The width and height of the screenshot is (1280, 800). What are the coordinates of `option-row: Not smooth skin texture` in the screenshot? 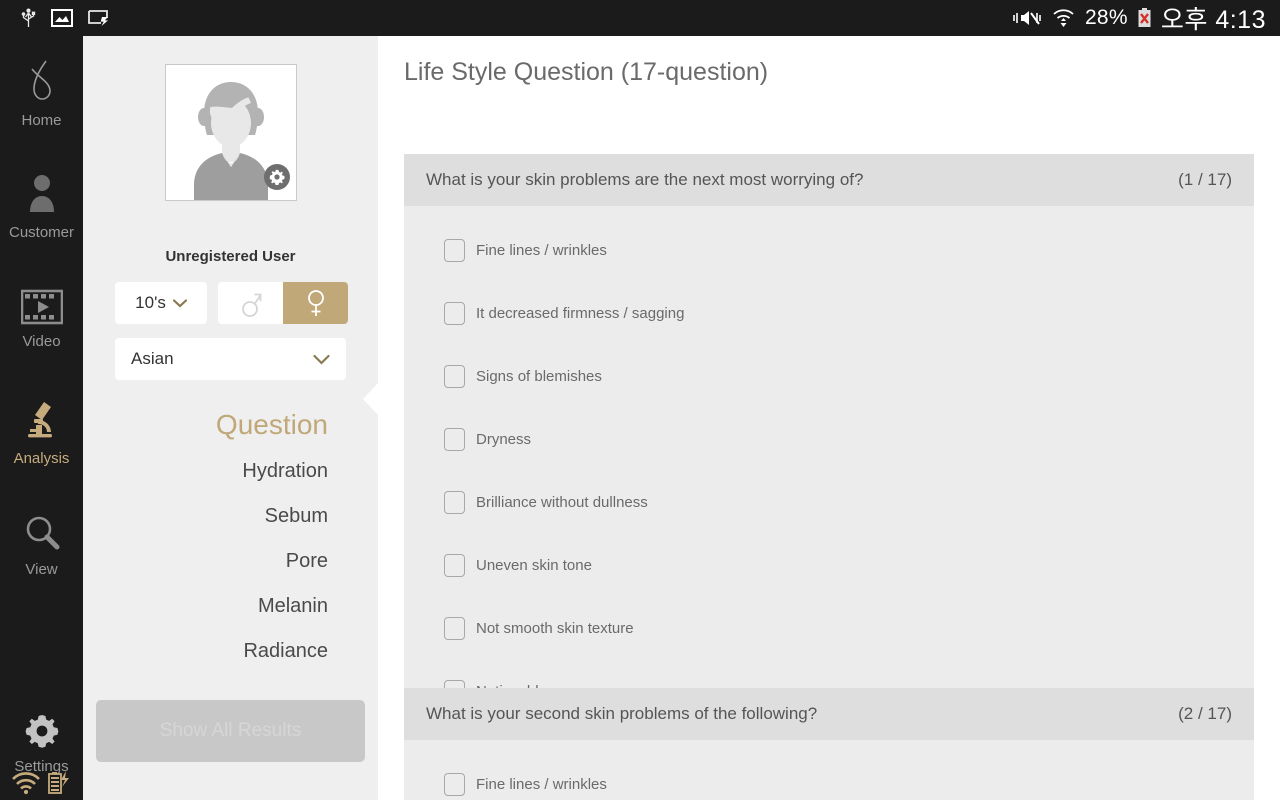 It's located at (829, 628).